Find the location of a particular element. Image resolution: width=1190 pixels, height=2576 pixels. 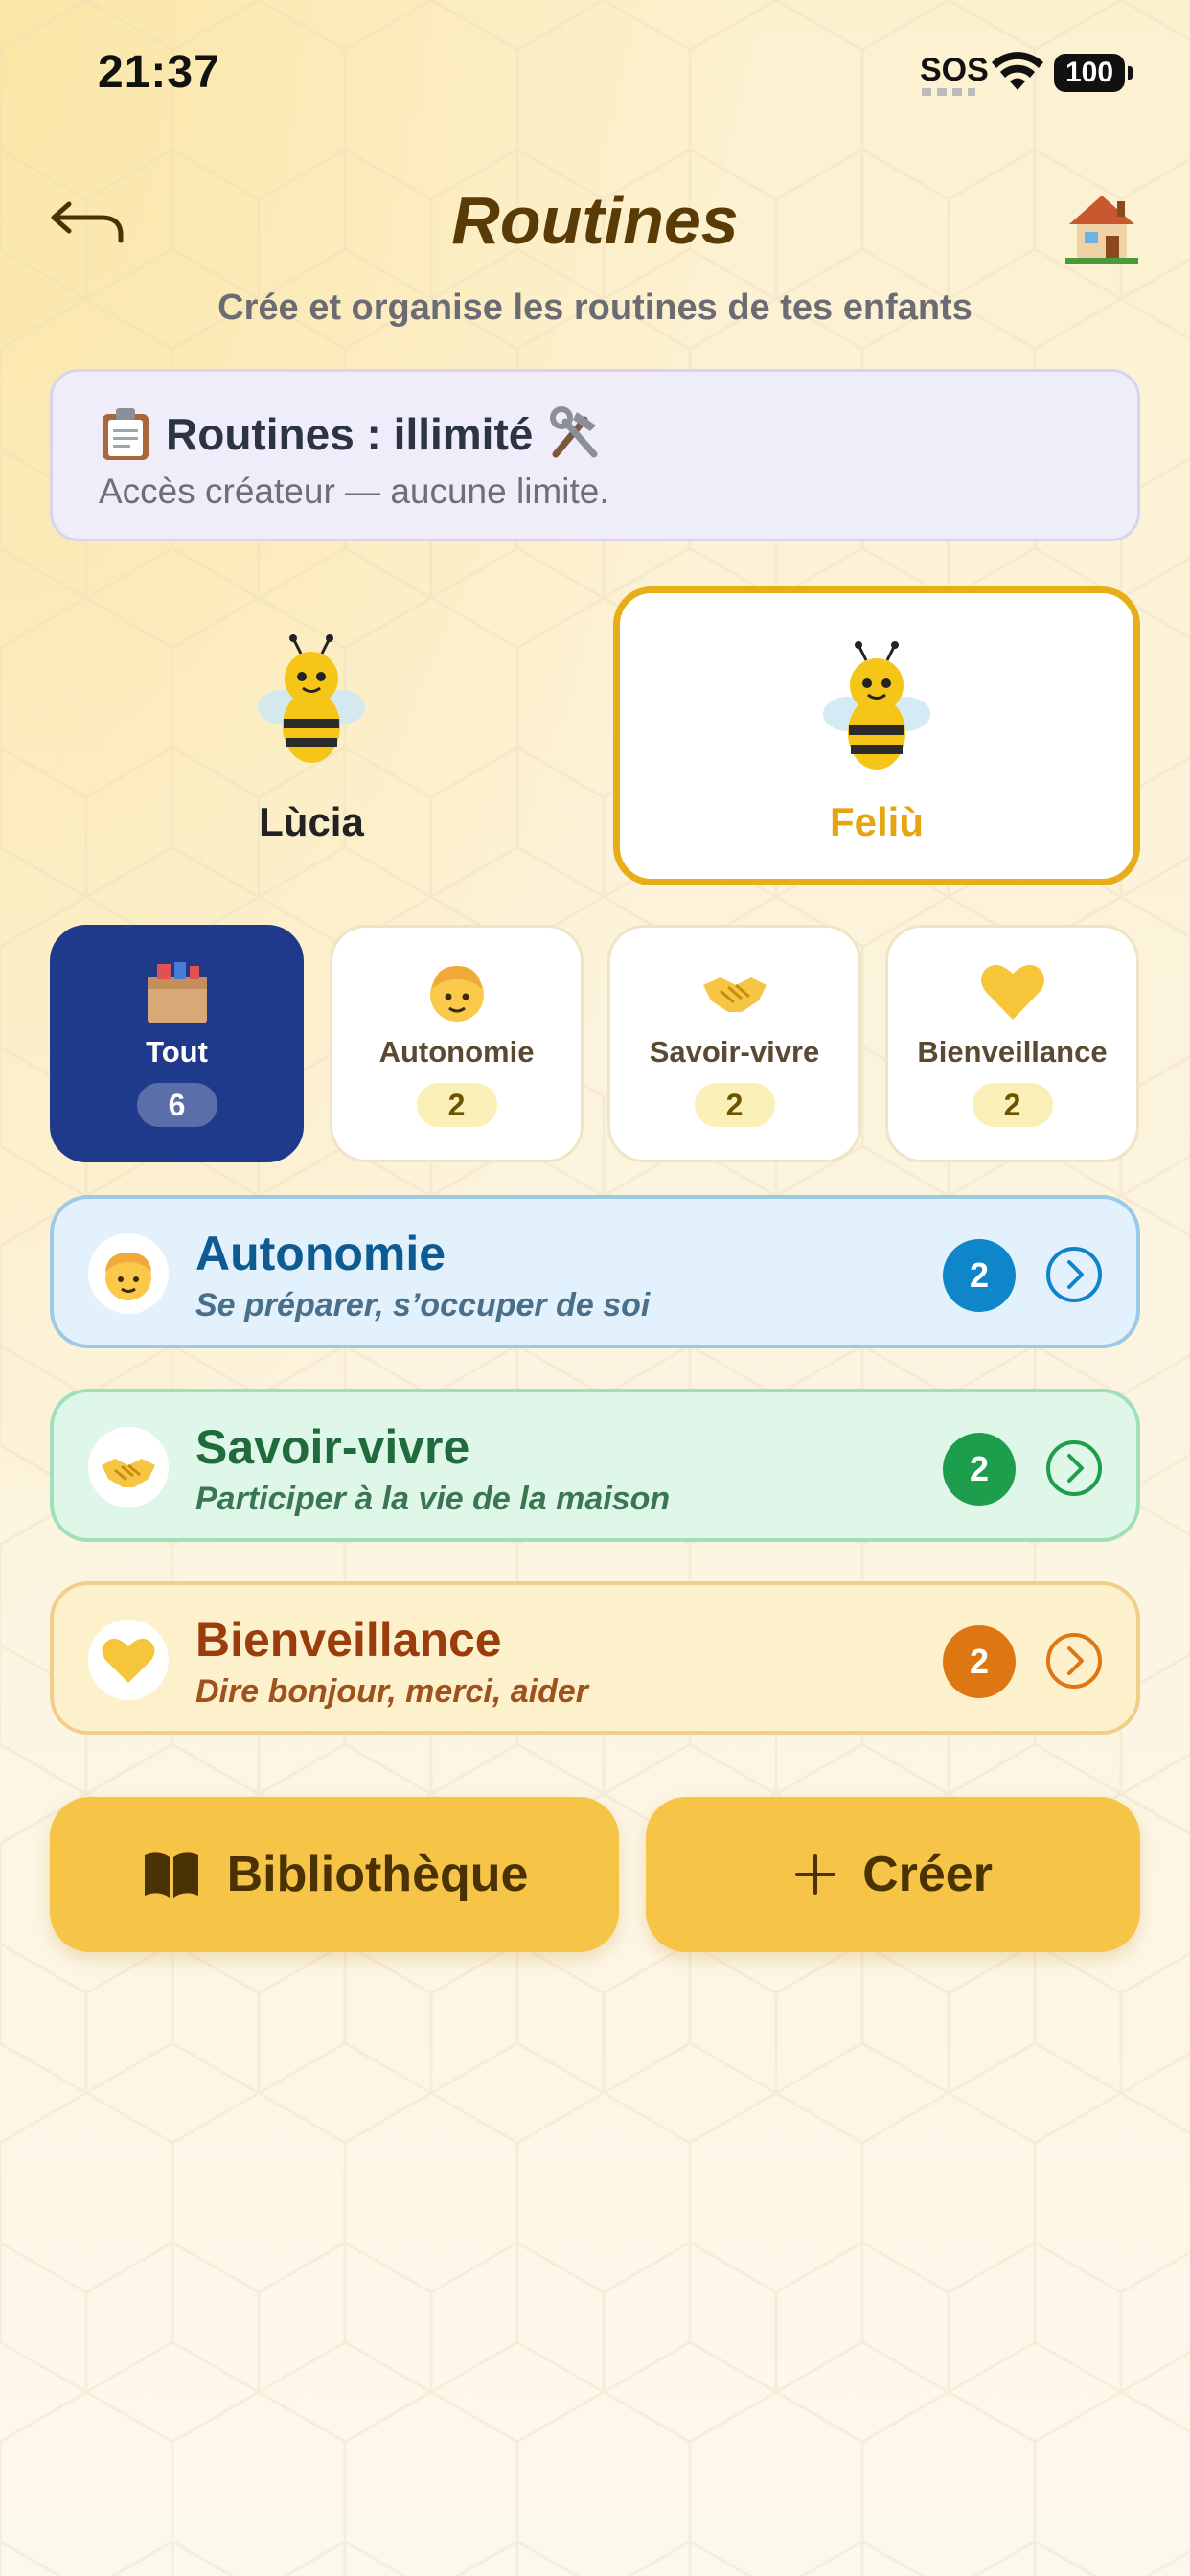

filter-label: Autonomie is located at coordinates (457, 1052).